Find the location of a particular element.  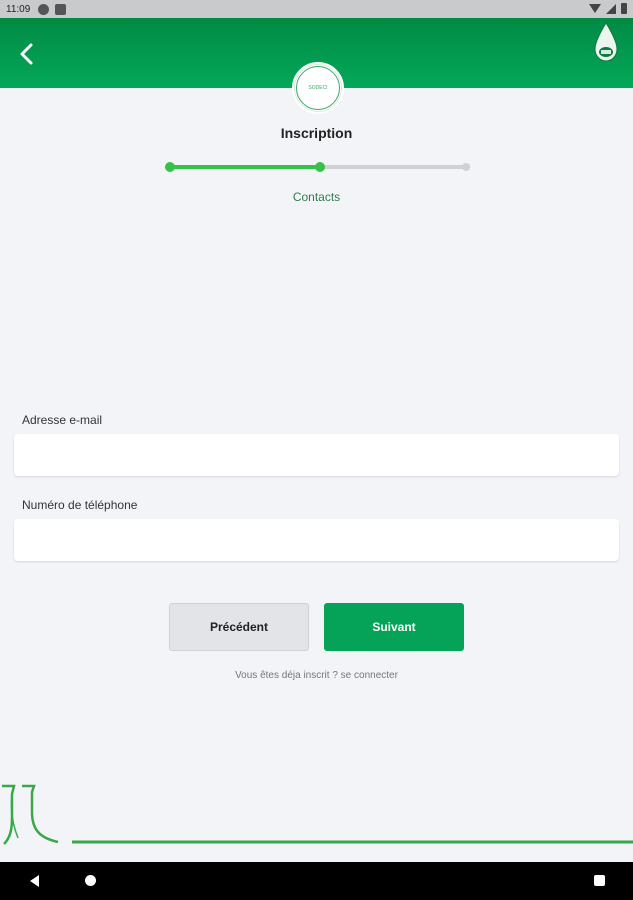

step-1-dot is located at coordinates (170, 167).